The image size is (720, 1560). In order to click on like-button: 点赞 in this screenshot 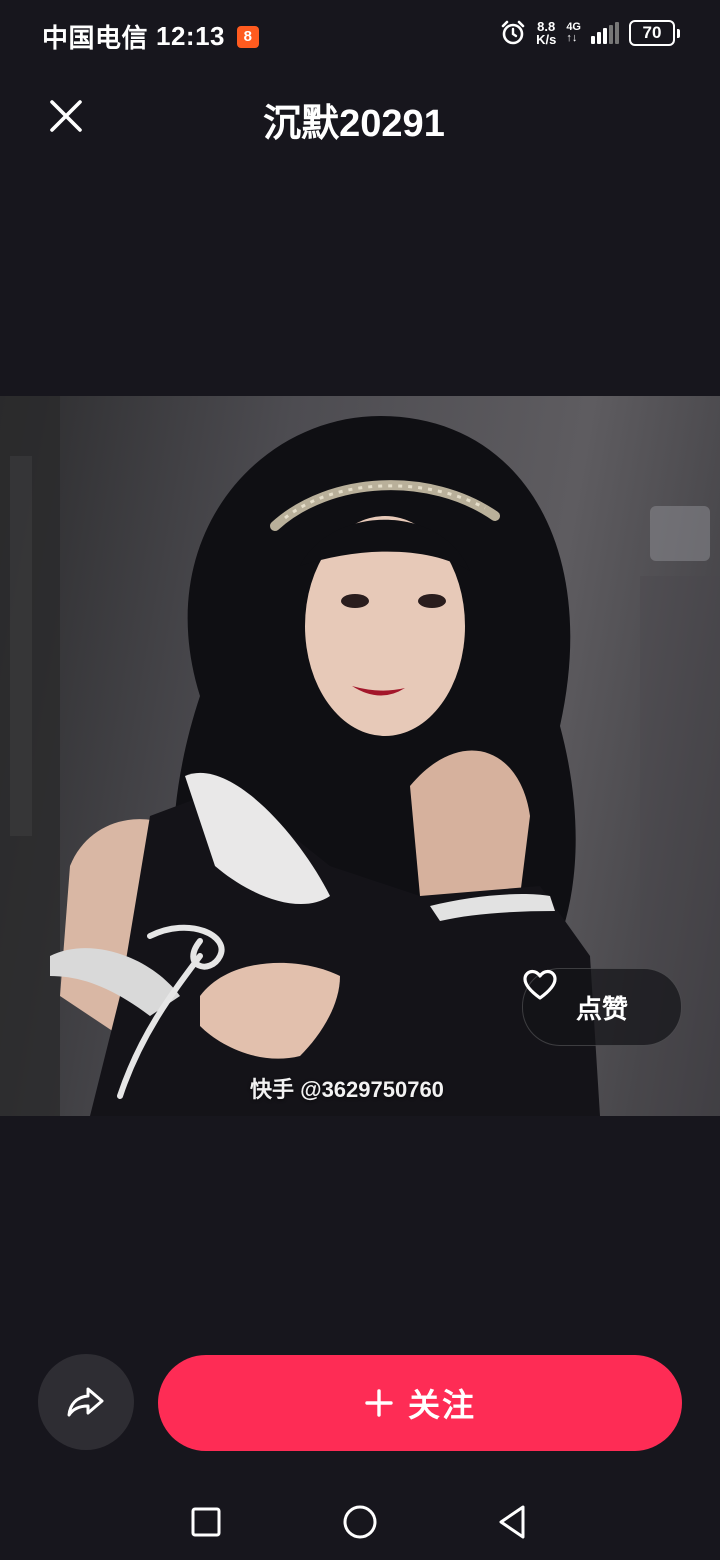, I will do `click(602, 1007)`.